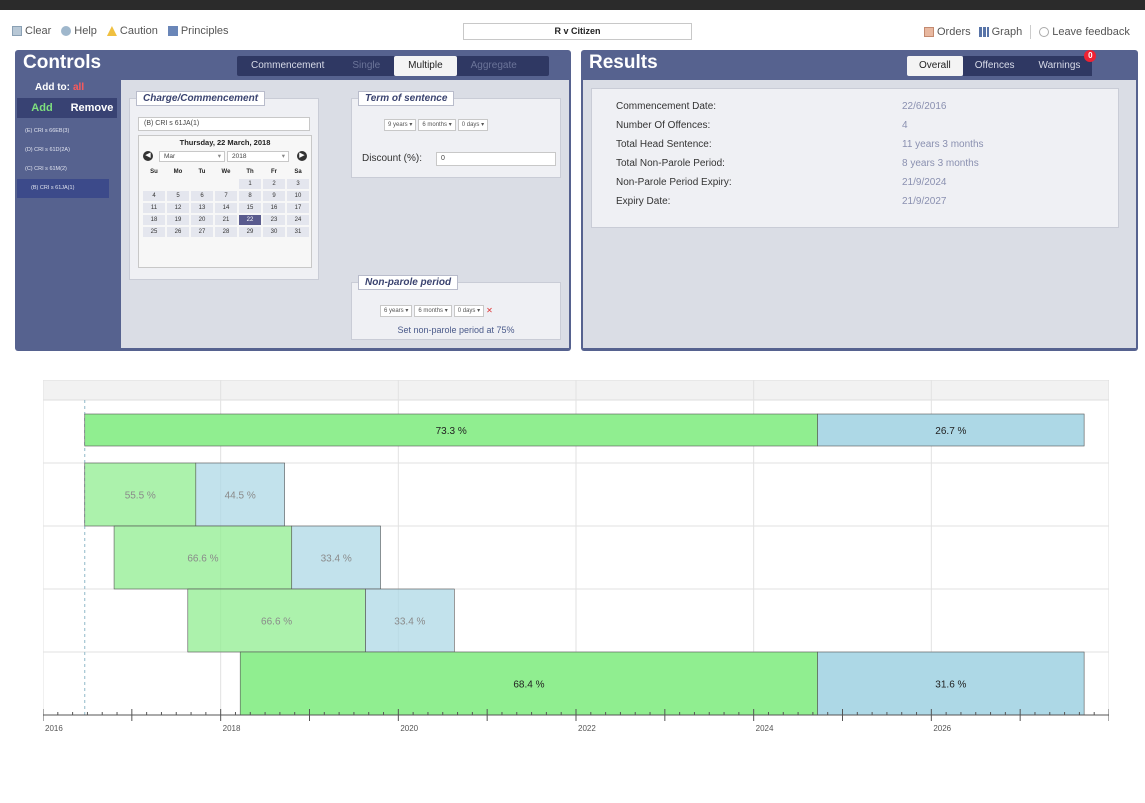  I want to click on calendar-day: 17, so click(298, 208).